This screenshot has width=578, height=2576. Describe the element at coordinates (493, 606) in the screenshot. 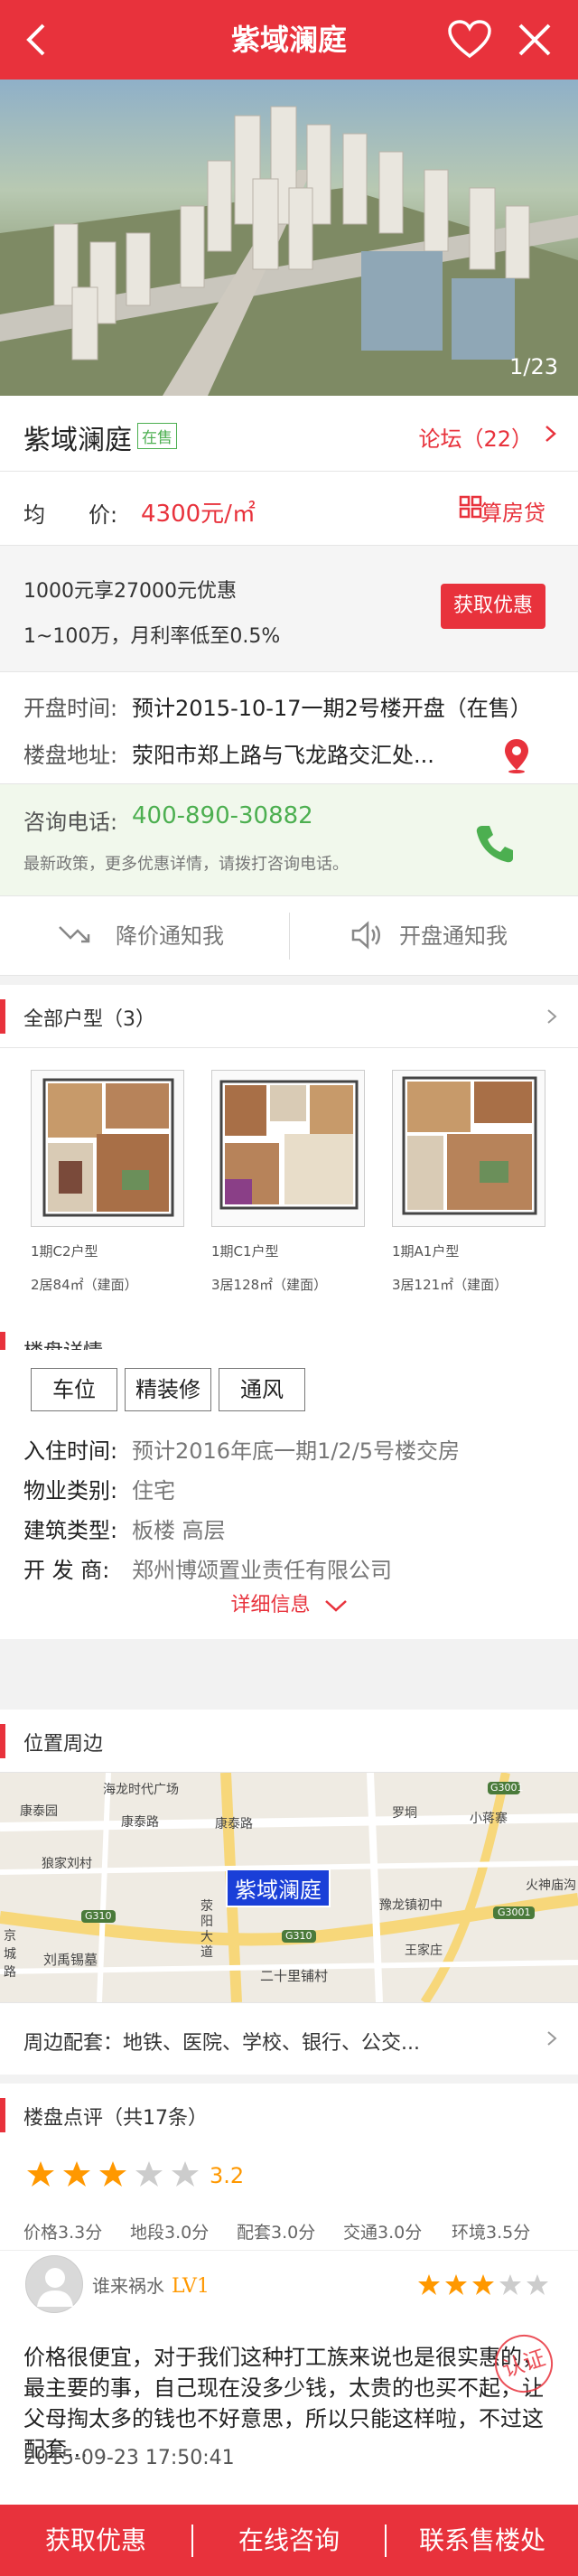

I see `get-discount-button: 获取优惠` at that location.